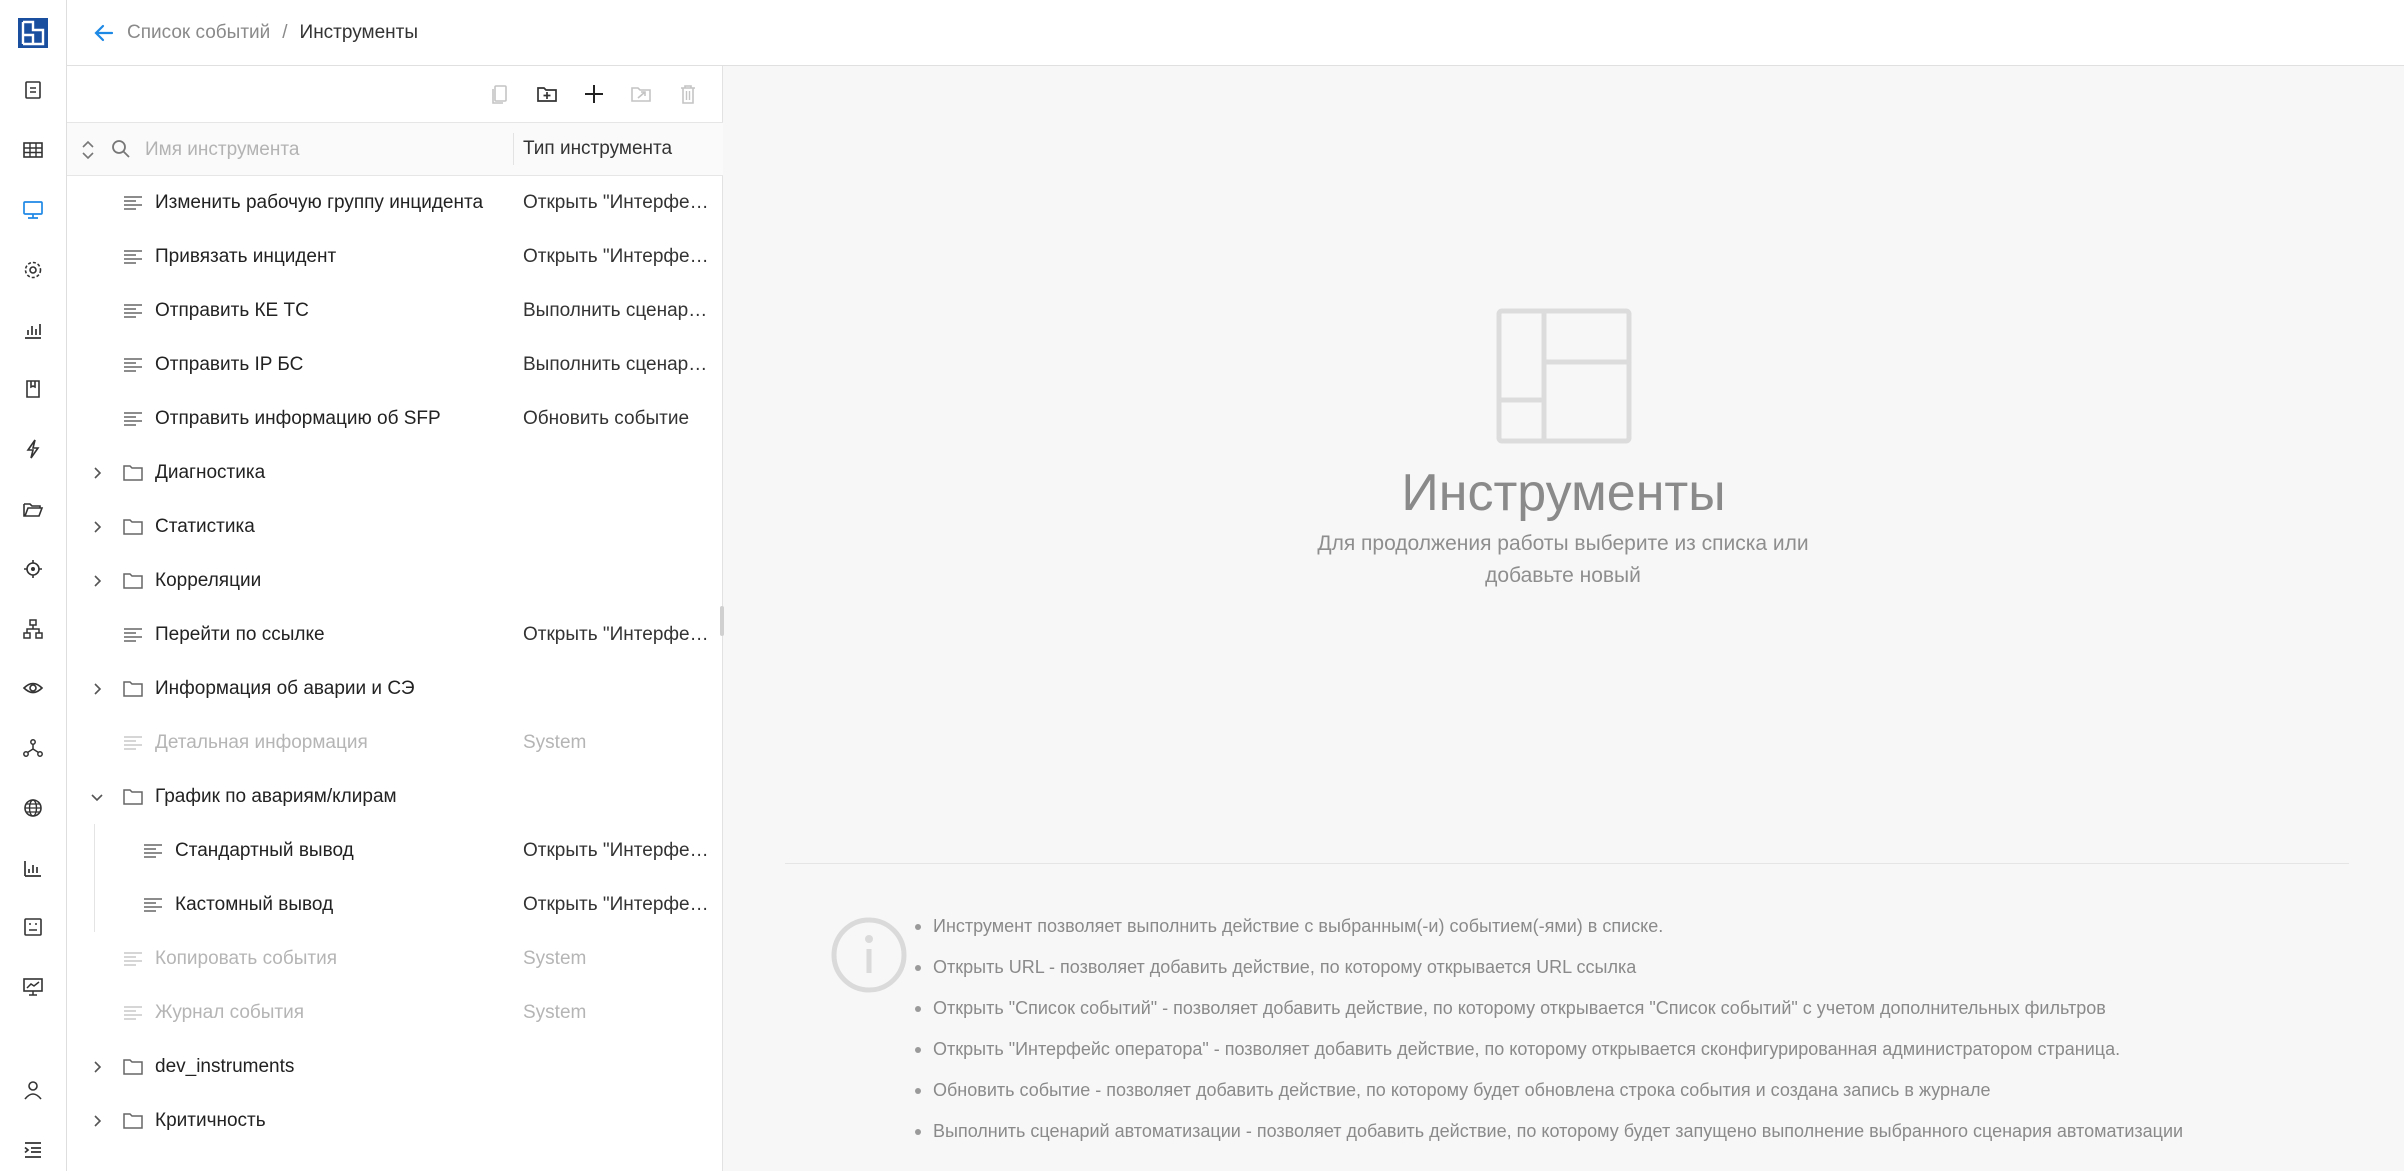 The width and height of the screenshot is (2404, 1171). What do you see at coordinates (33, 569) in the screenshot?
I see `target-icon` at bounding box center [33, 569].